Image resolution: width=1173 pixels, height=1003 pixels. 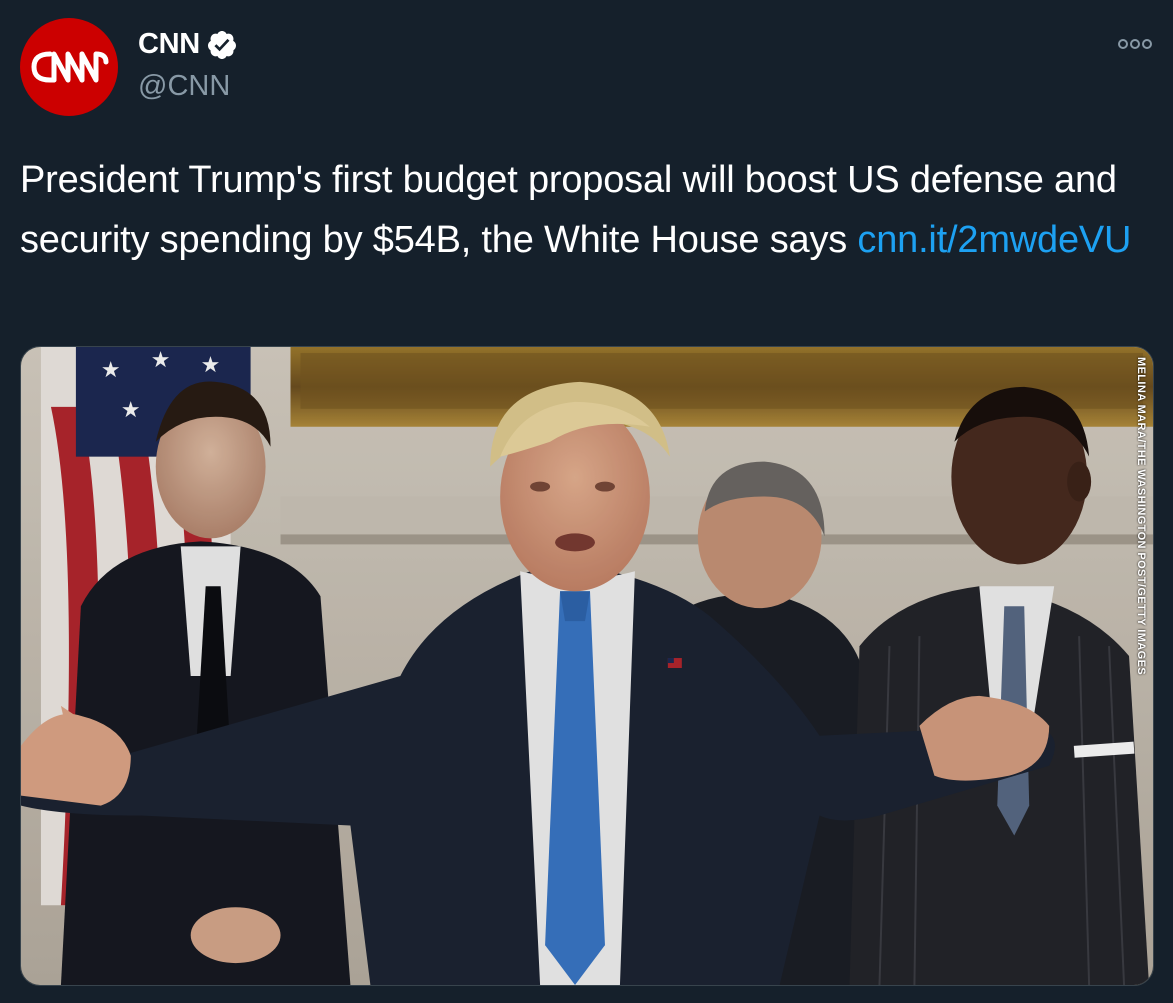 I want to click on author-name-row: CNN, so click(x=188, y=44).